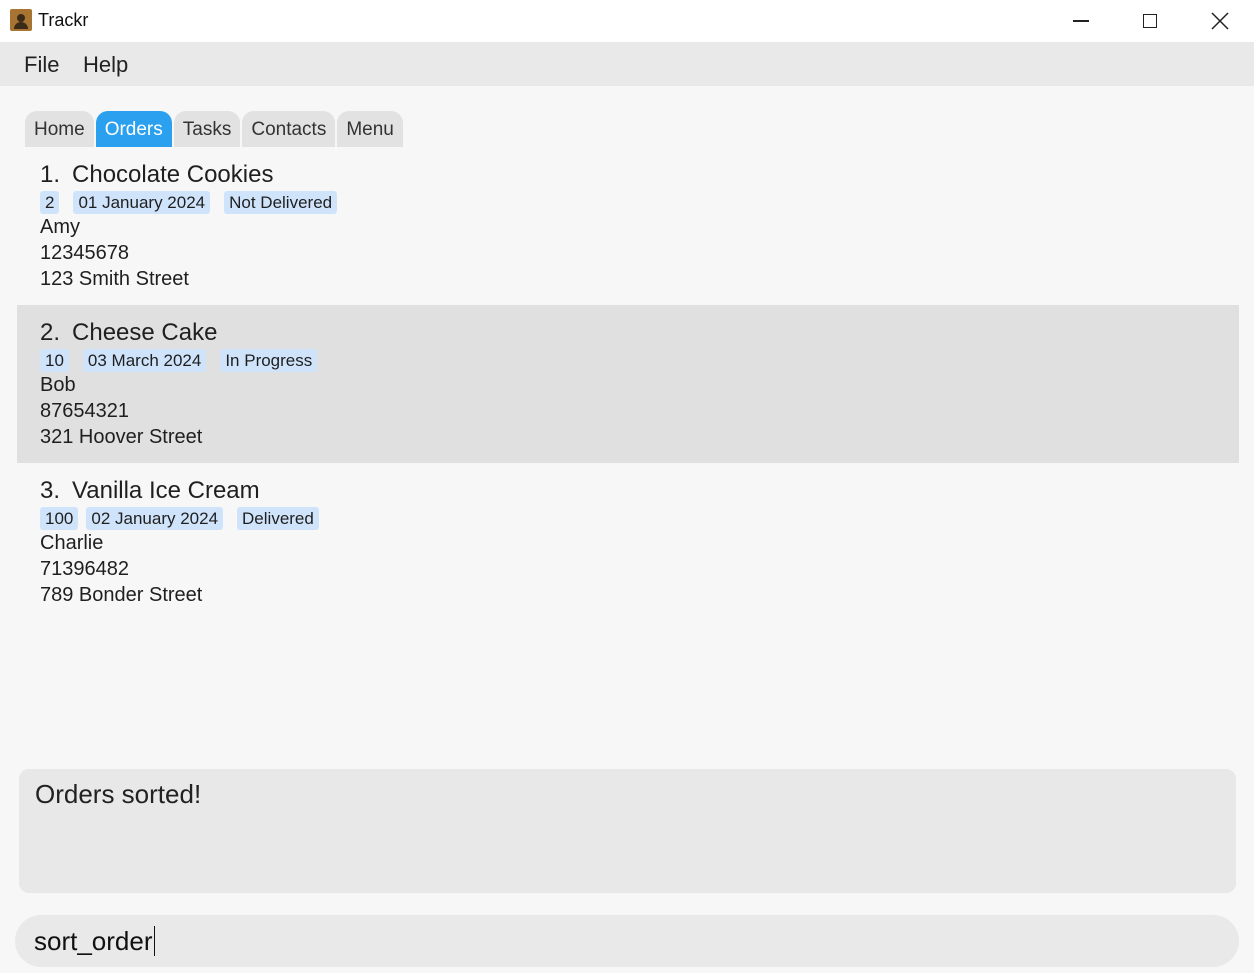 The image size is (1254, 973). What do you see at coordinates (145, 332) in the screenshot?
I see `order-name: Cheese Cake` at bounding box center [145, 332].